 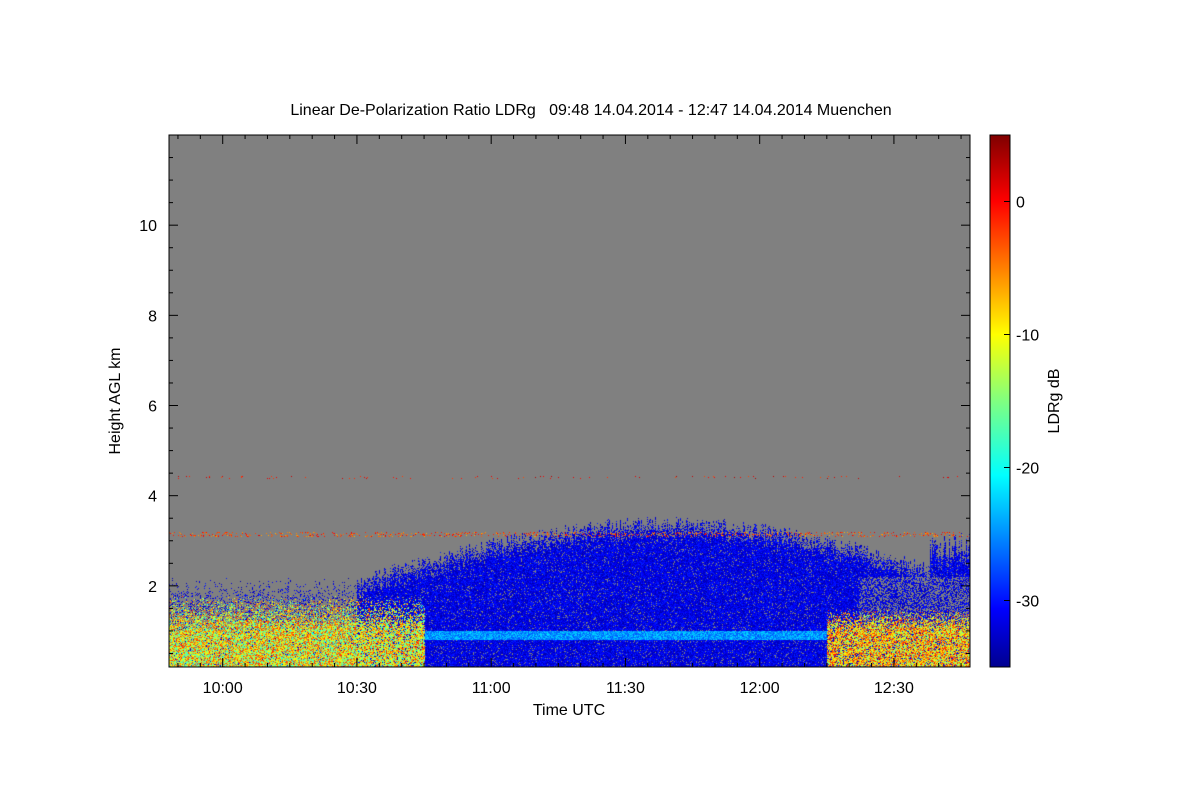 What do you see at coordinates (894, 688) in the screenshot?
I see `x-tick-label: 12:30` at bounding box center [894, 688].